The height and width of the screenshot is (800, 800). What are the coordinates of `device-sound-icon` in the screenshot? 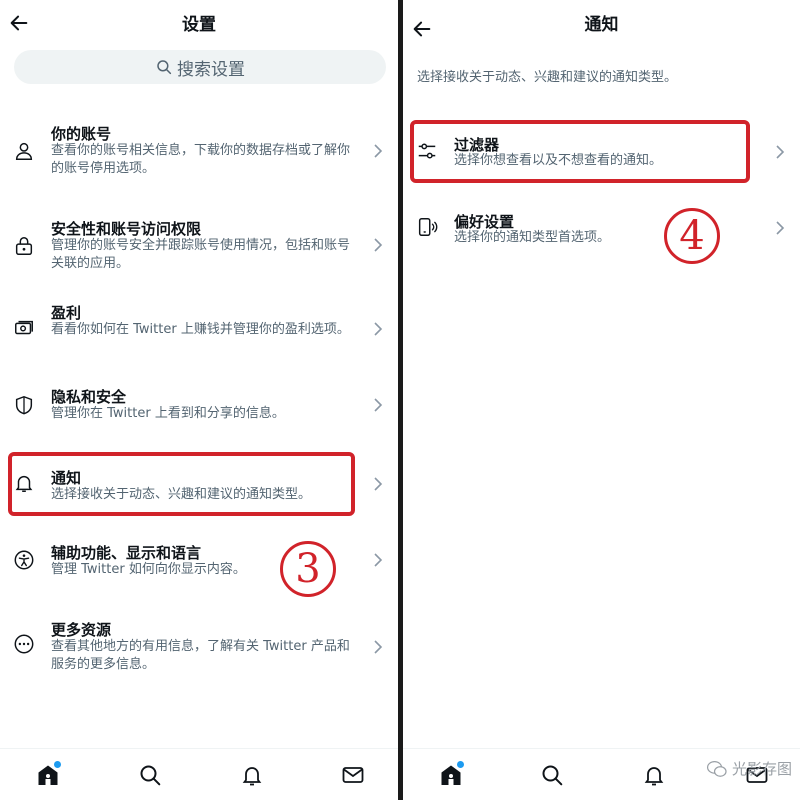 It's located at (428, 227).